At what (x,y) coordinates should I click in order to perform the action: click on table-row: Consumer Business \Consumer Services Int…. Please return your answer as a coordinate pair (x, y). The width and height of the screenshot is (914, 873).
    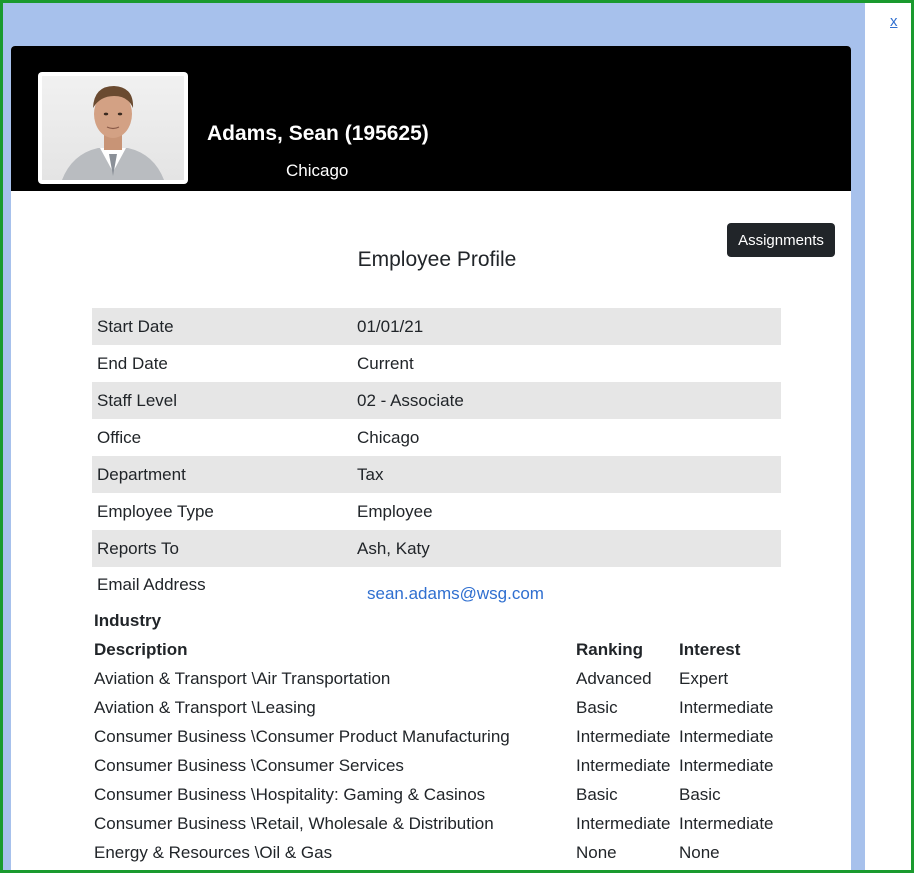
    Looking at the image, I should click on (444, 769).